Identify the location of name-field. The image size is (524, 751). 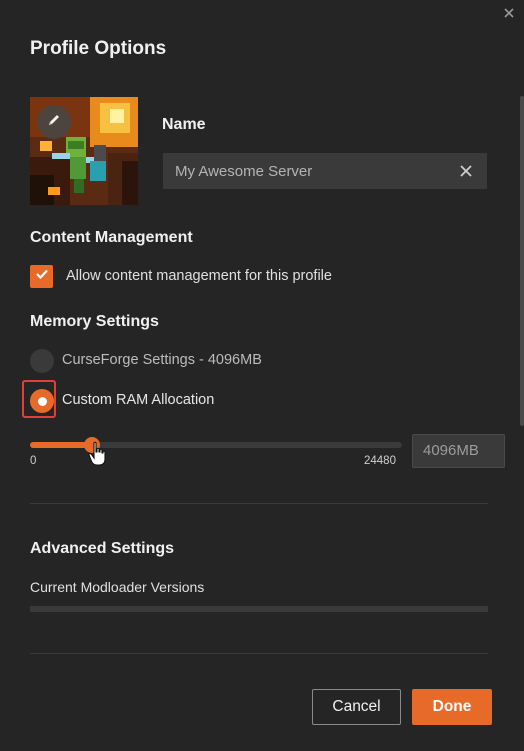
(325, 171).